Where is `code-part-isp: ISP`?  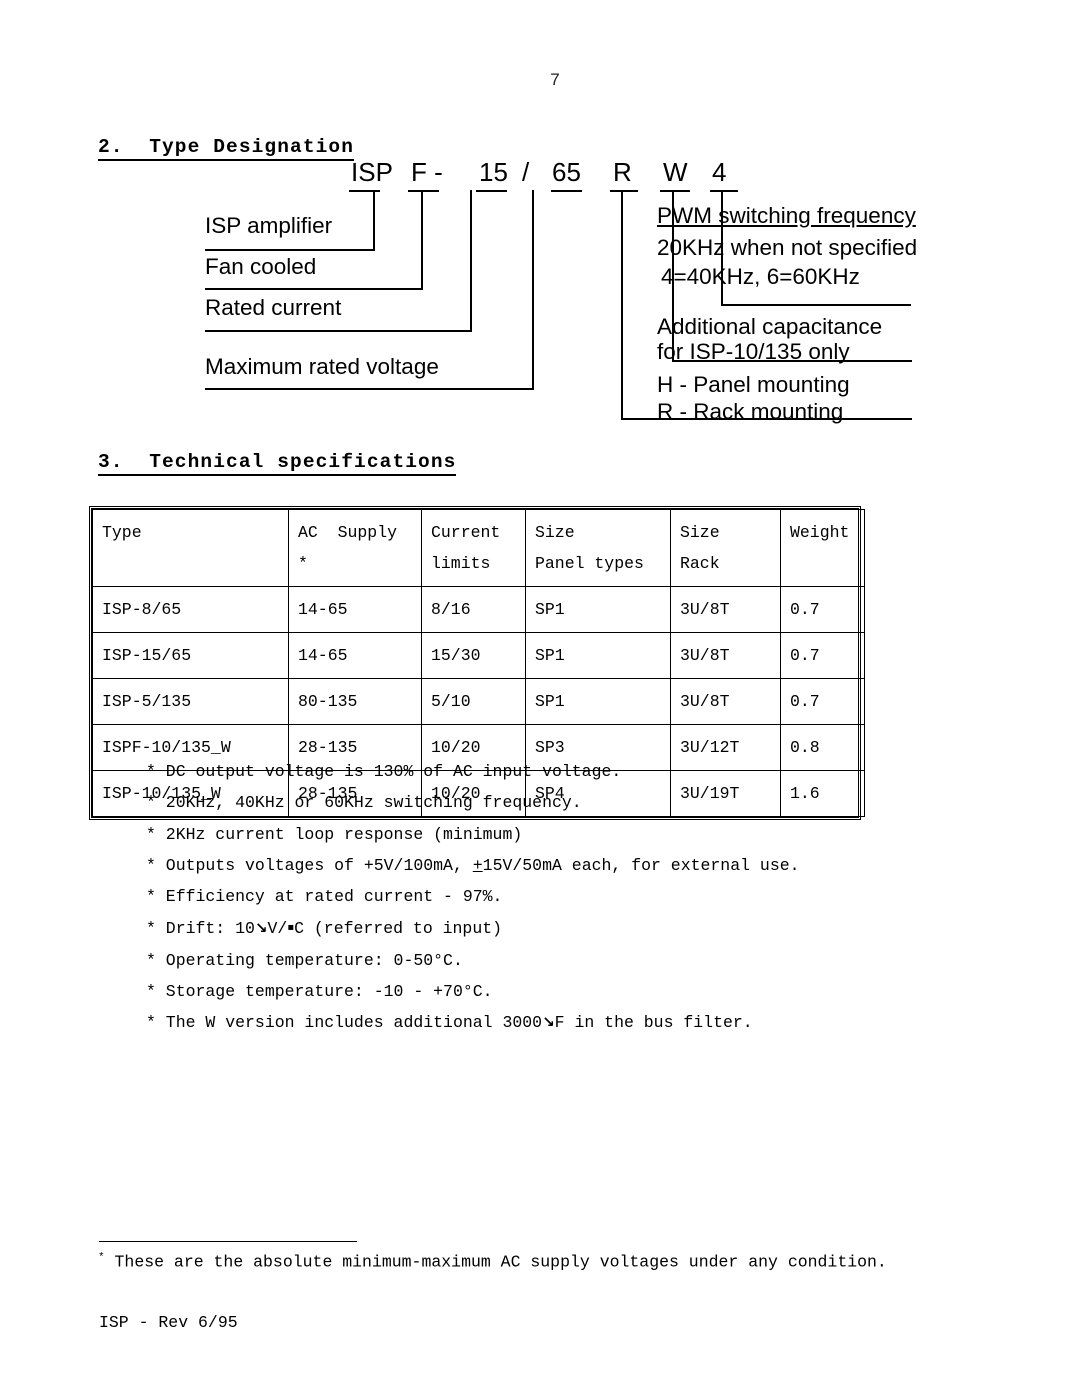 code-part-isp: ISP is located at coordinates (372, 172).